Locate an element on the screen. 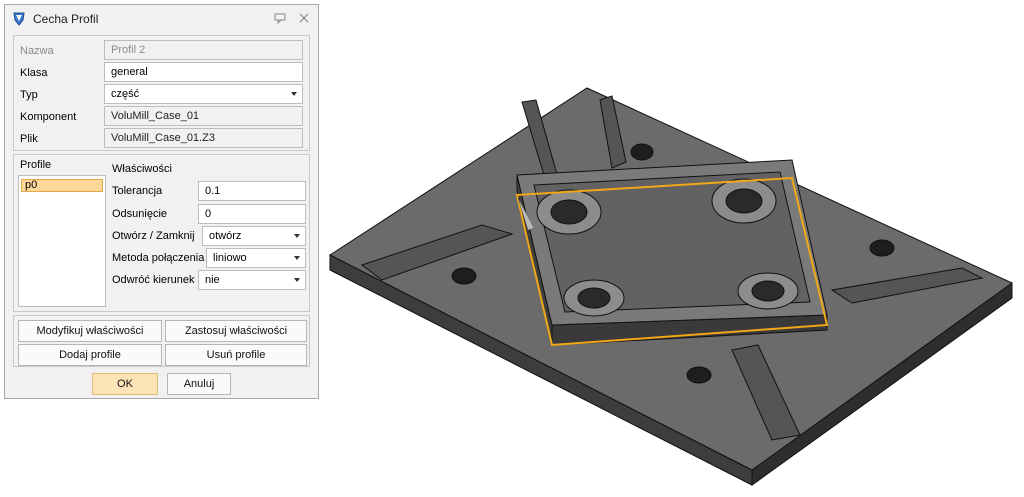 This screenshot has width=1024, height=497. odwroc-label: Odwróć kierunek is located at coordinates (153, 280).